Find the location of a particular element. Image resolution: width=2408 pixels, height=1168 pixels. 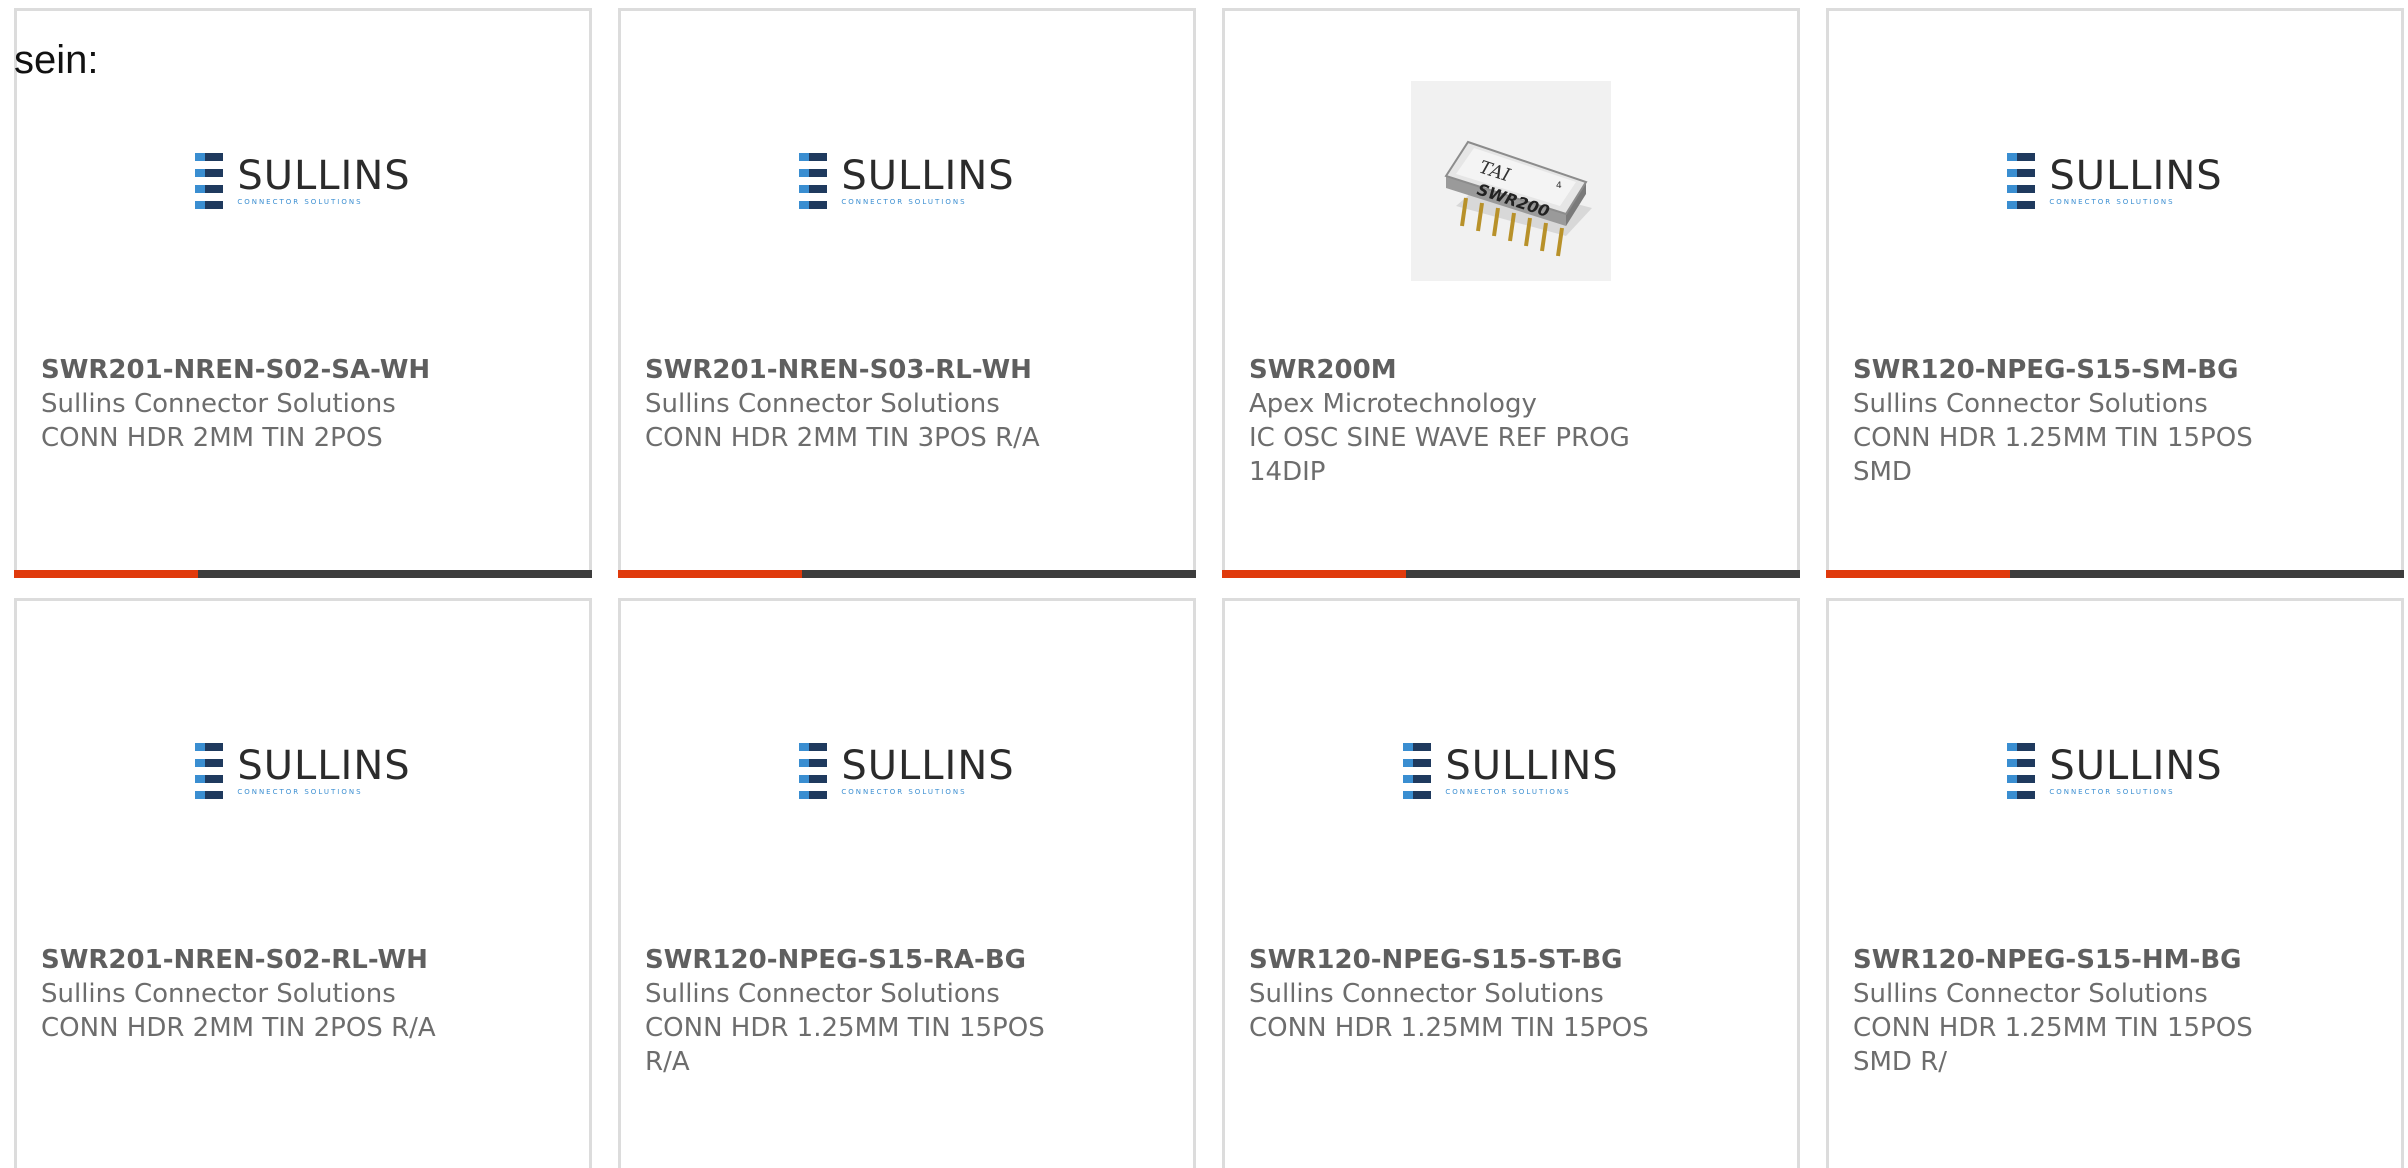

part-number: SWR120-NPEG-S15-RA-BG is located at coordinates (855, 960).